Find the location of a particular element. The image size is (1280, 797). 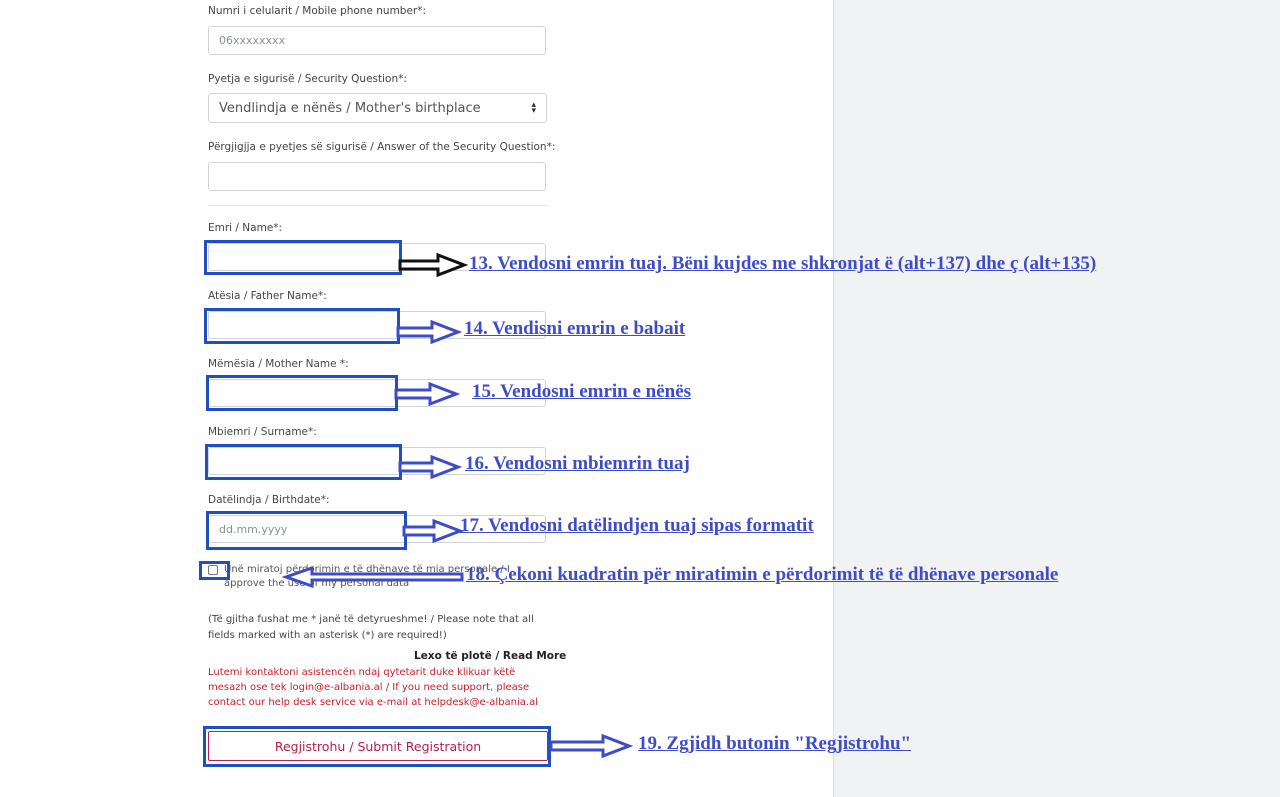

security-question-value: Vendlindja e nënës / Mother's birthplace is located at coordinates (350, 108).